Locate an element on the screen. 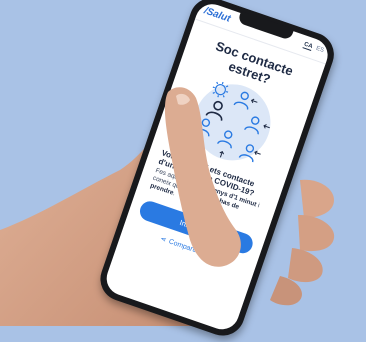  language-es: ES is located at coordinates (320, 50).